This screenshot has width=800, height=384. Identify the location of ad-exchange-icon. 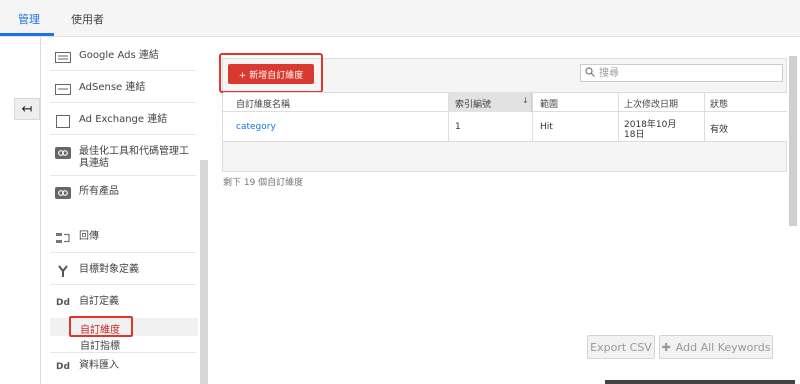
(63, 121).